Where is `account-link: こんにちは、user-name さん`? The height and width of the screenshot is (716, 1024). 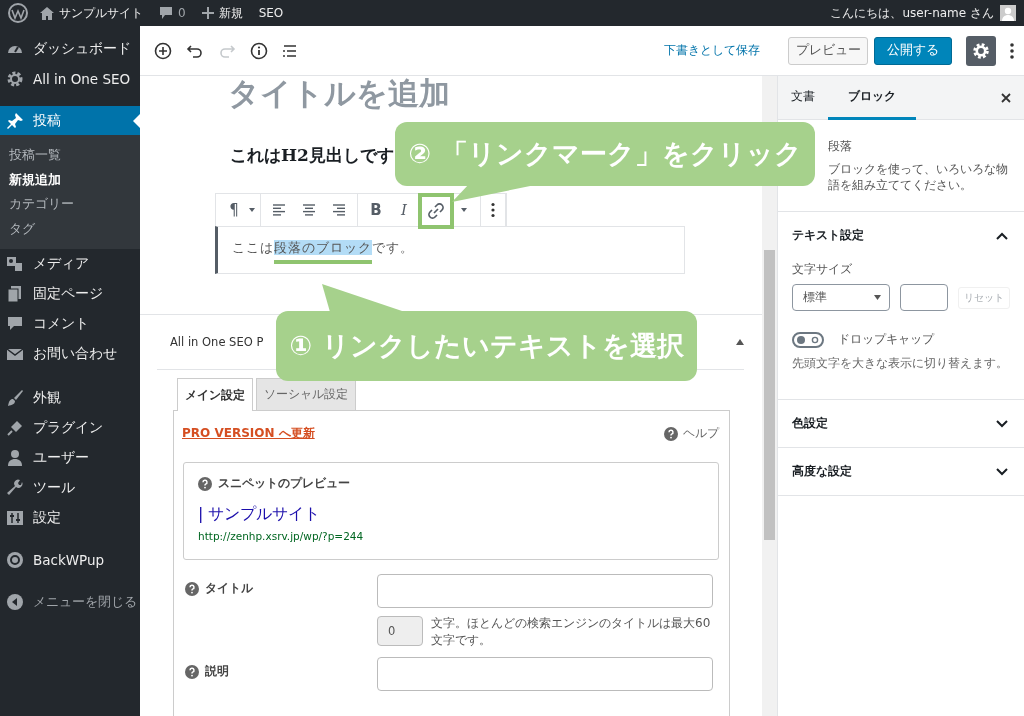
account-link: こんにちは、user-name さん is located at coordinates (912, 13).